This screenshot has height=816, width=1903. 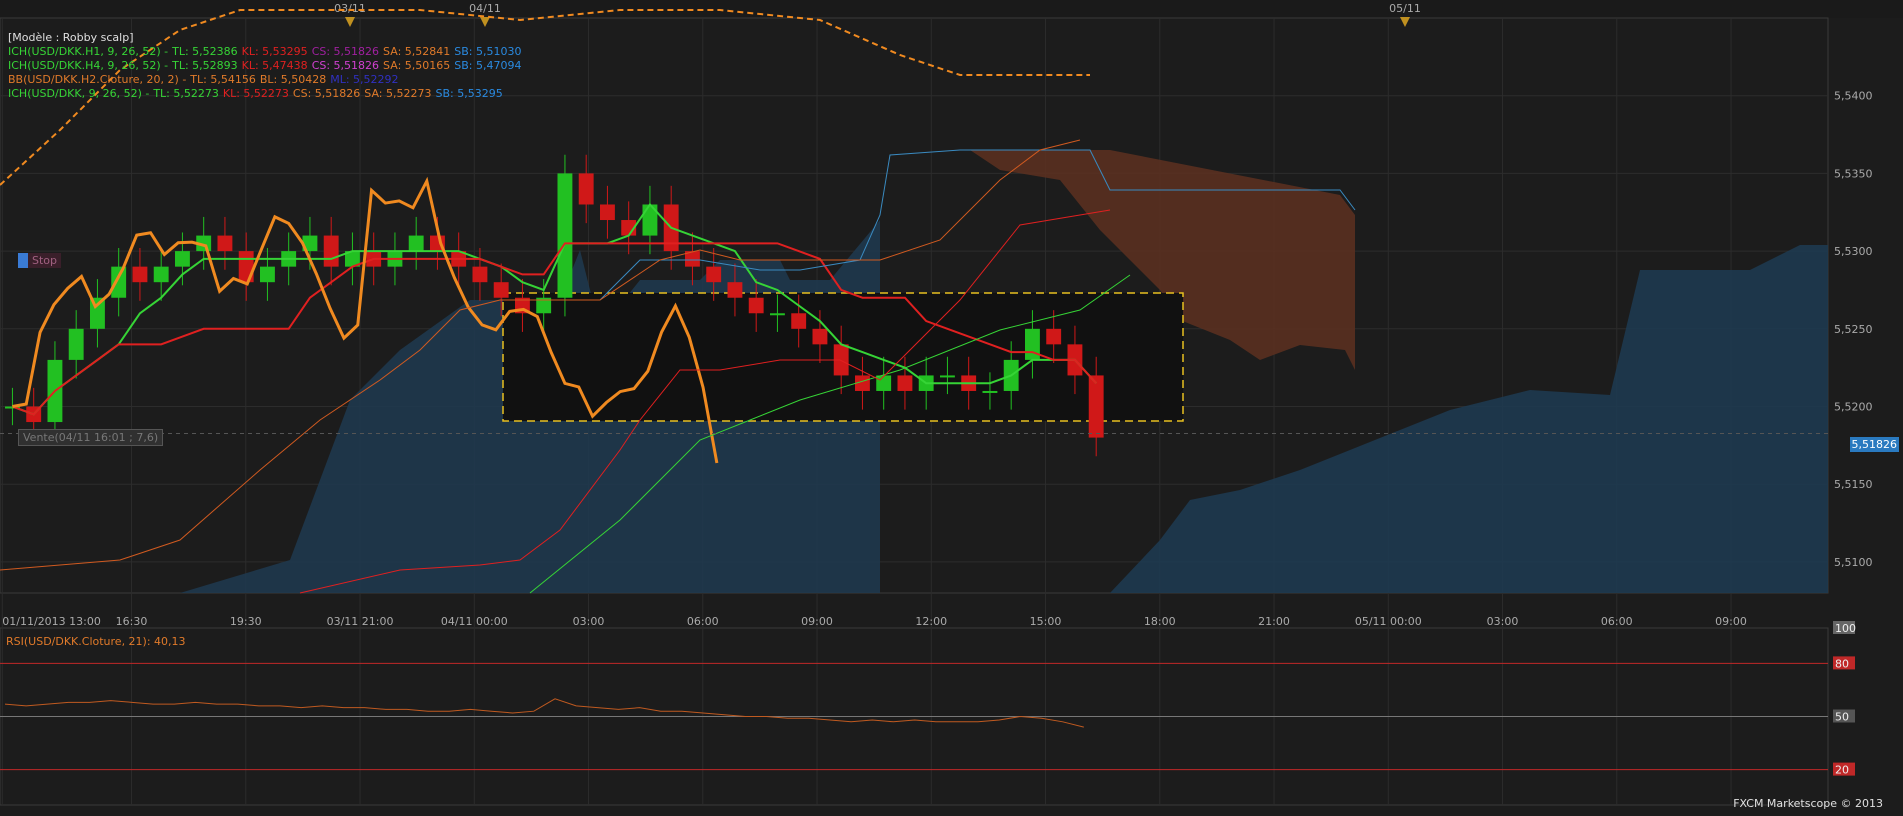 I want to click on time-tick-label: 16:30, so click(x=132, y=621).